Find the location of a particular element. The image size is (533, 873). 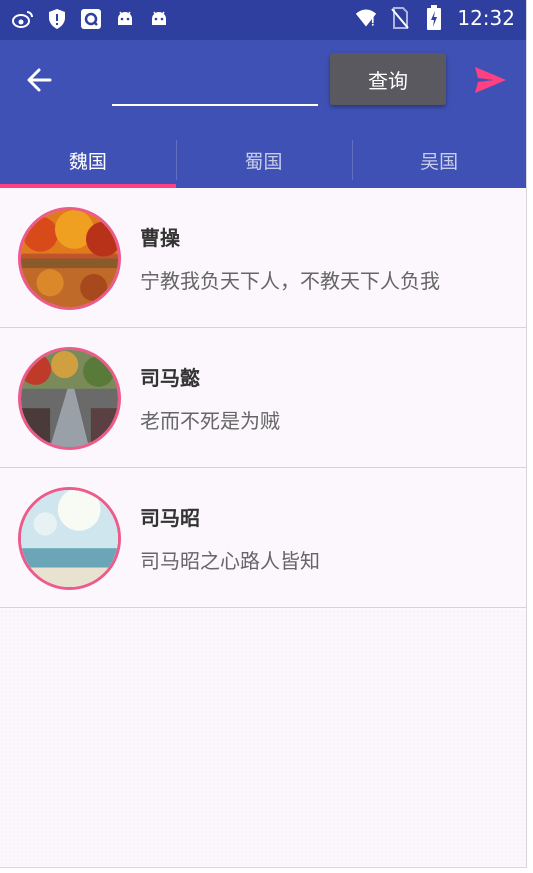

system-icons: 12:32 is located at coordinates (435, 17).